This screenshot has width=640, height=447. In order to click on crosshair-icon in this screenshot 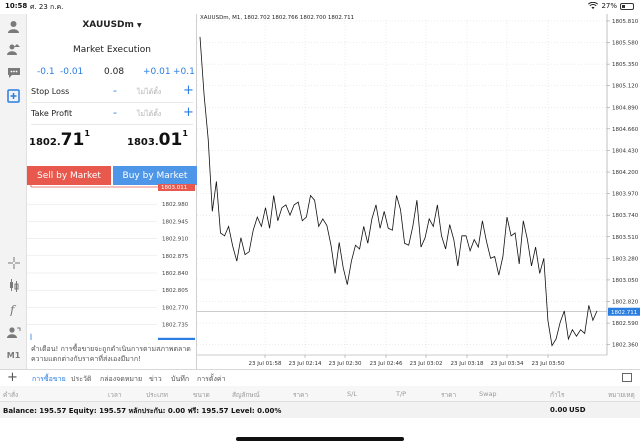, I will do `click(13, 262)`.